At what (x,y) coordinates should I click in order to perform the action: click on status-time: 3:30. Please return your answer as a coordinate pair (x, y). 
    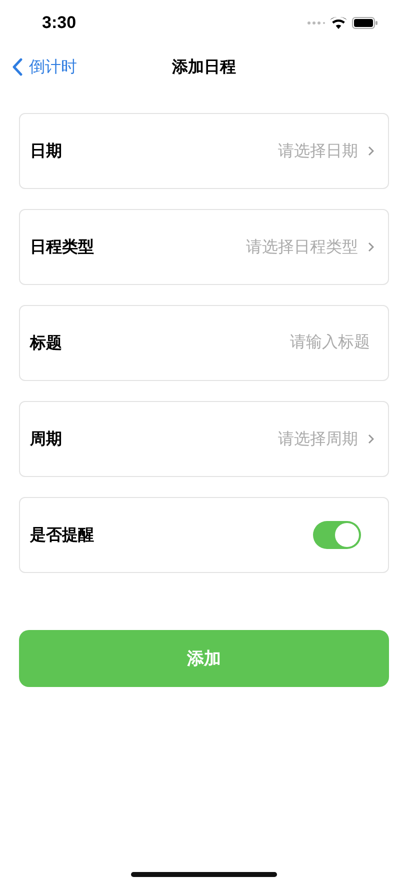
    Looking at the image, I should click on (59, 23).